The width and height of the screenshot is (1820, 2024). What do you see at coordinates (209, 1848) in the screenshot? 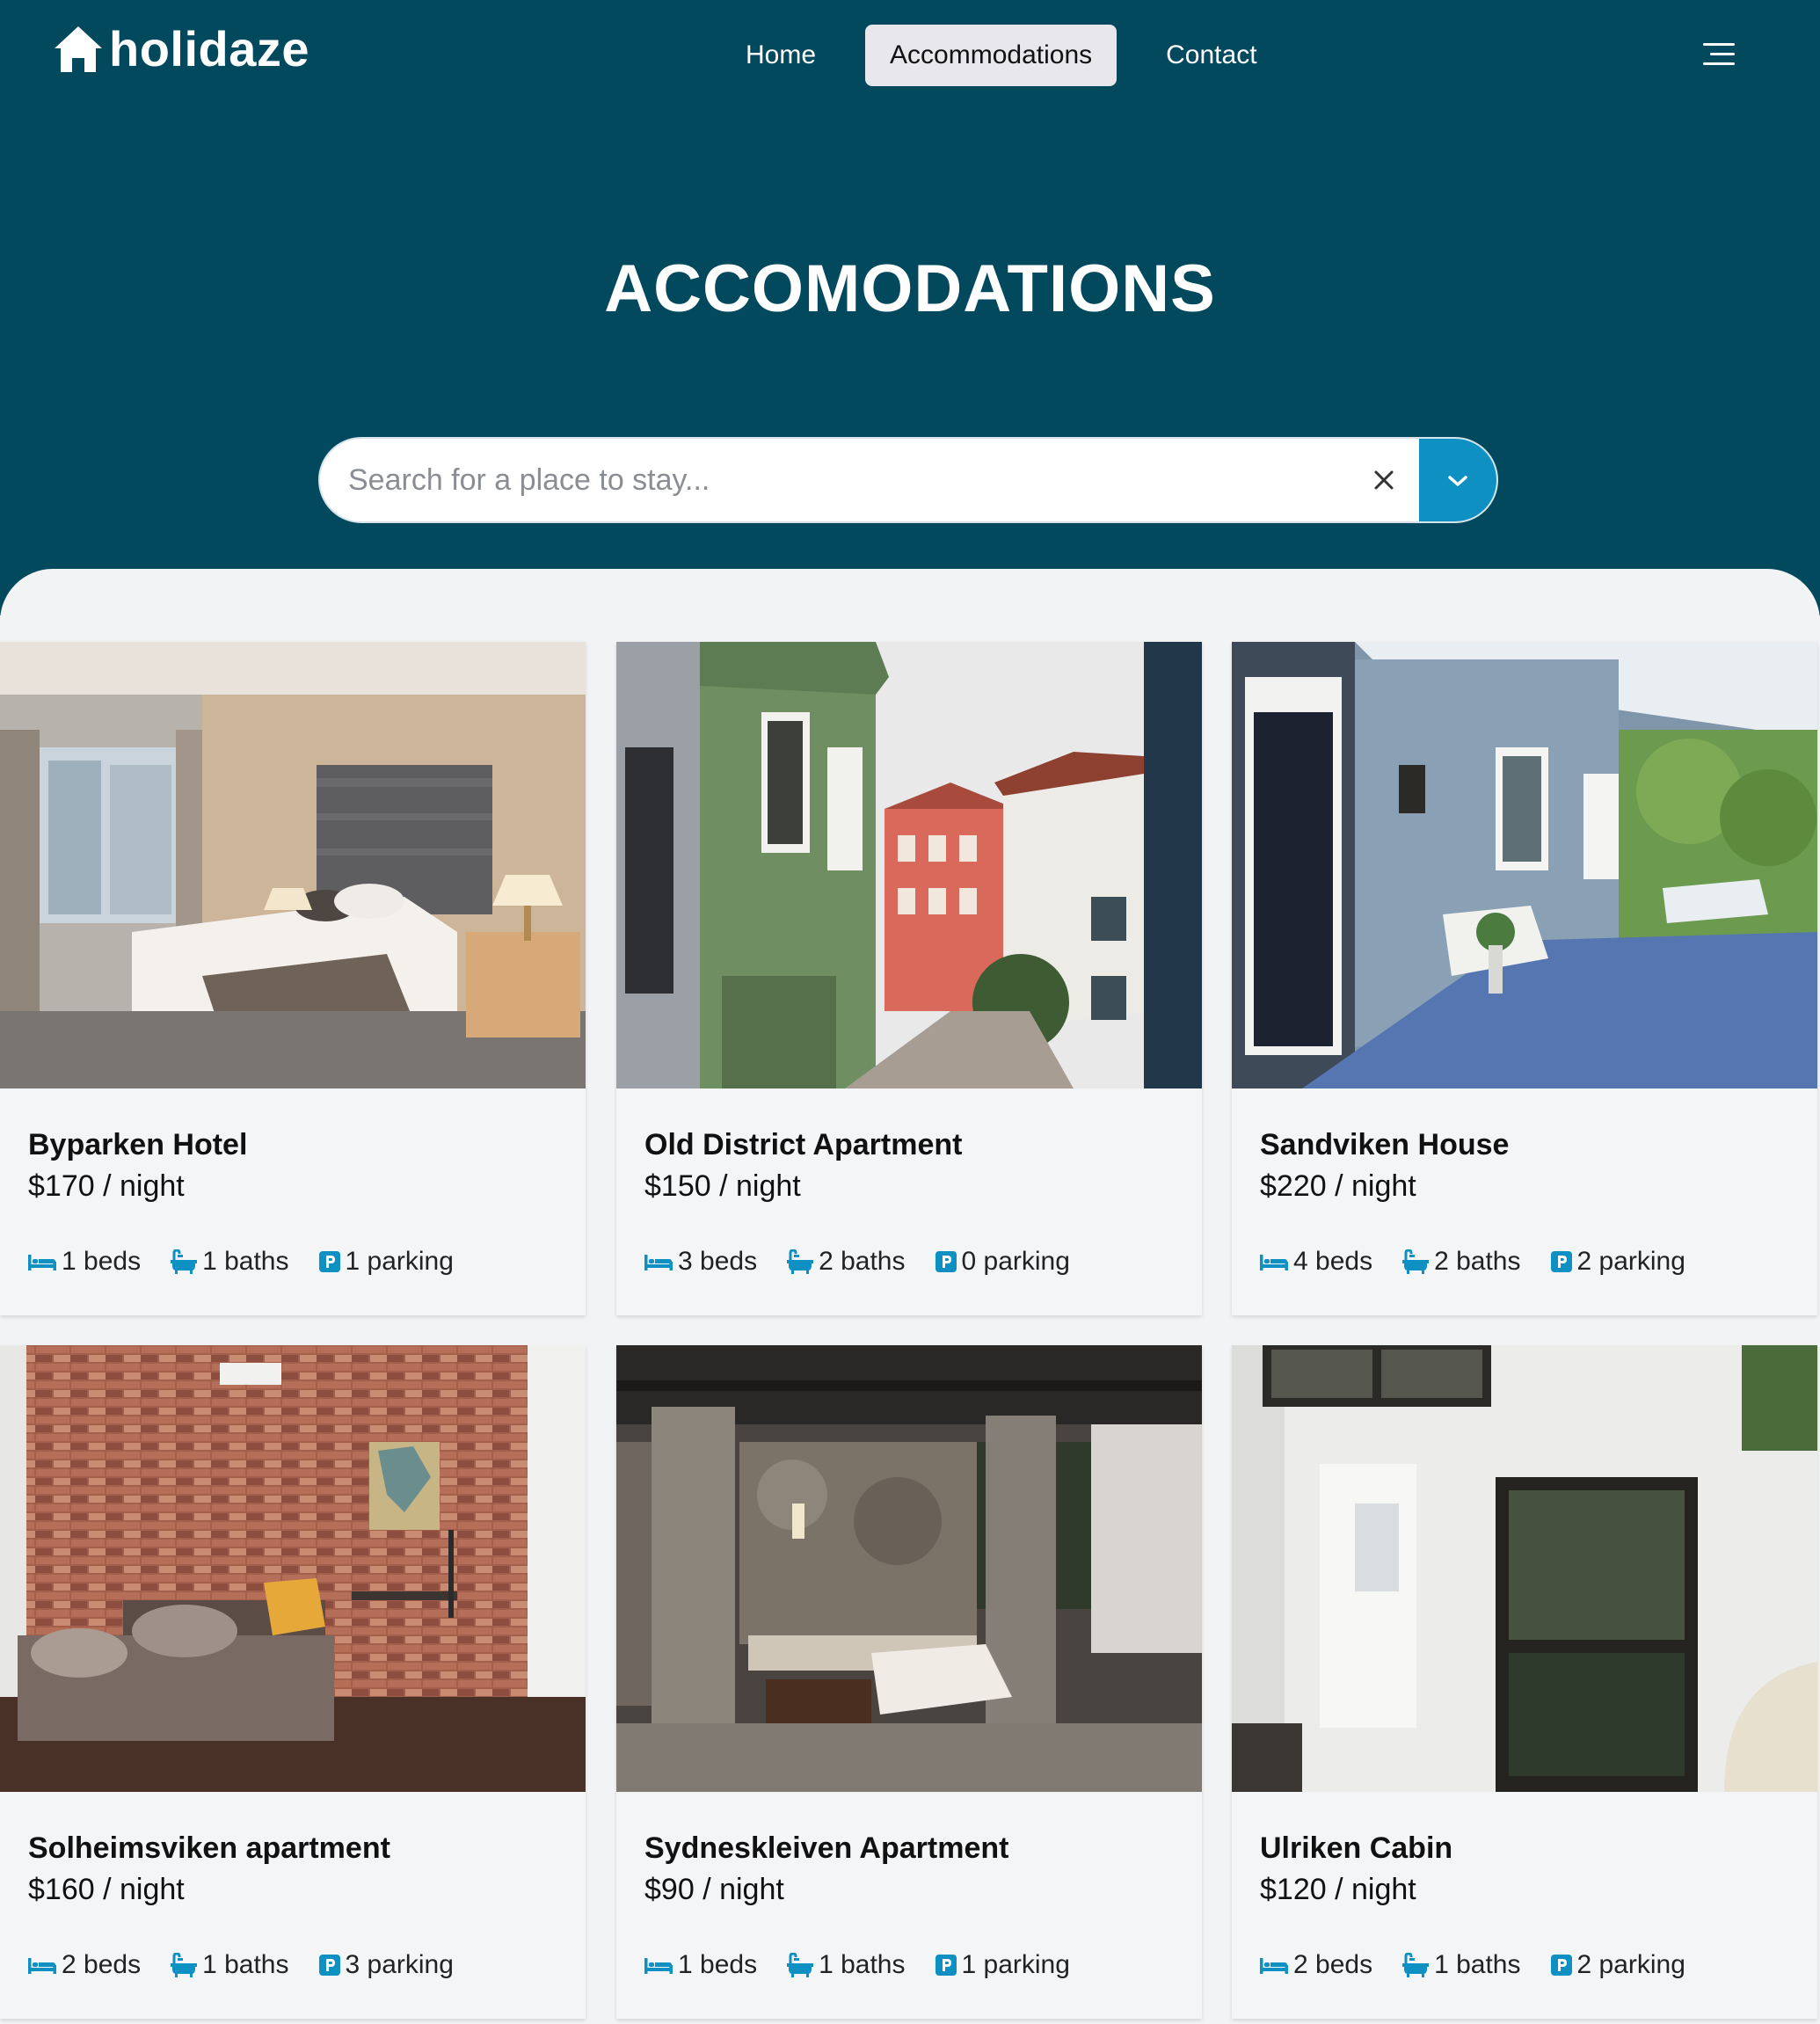
I see `listing-title: Solheimsviken apartment` at bounding box center [209, 1848].